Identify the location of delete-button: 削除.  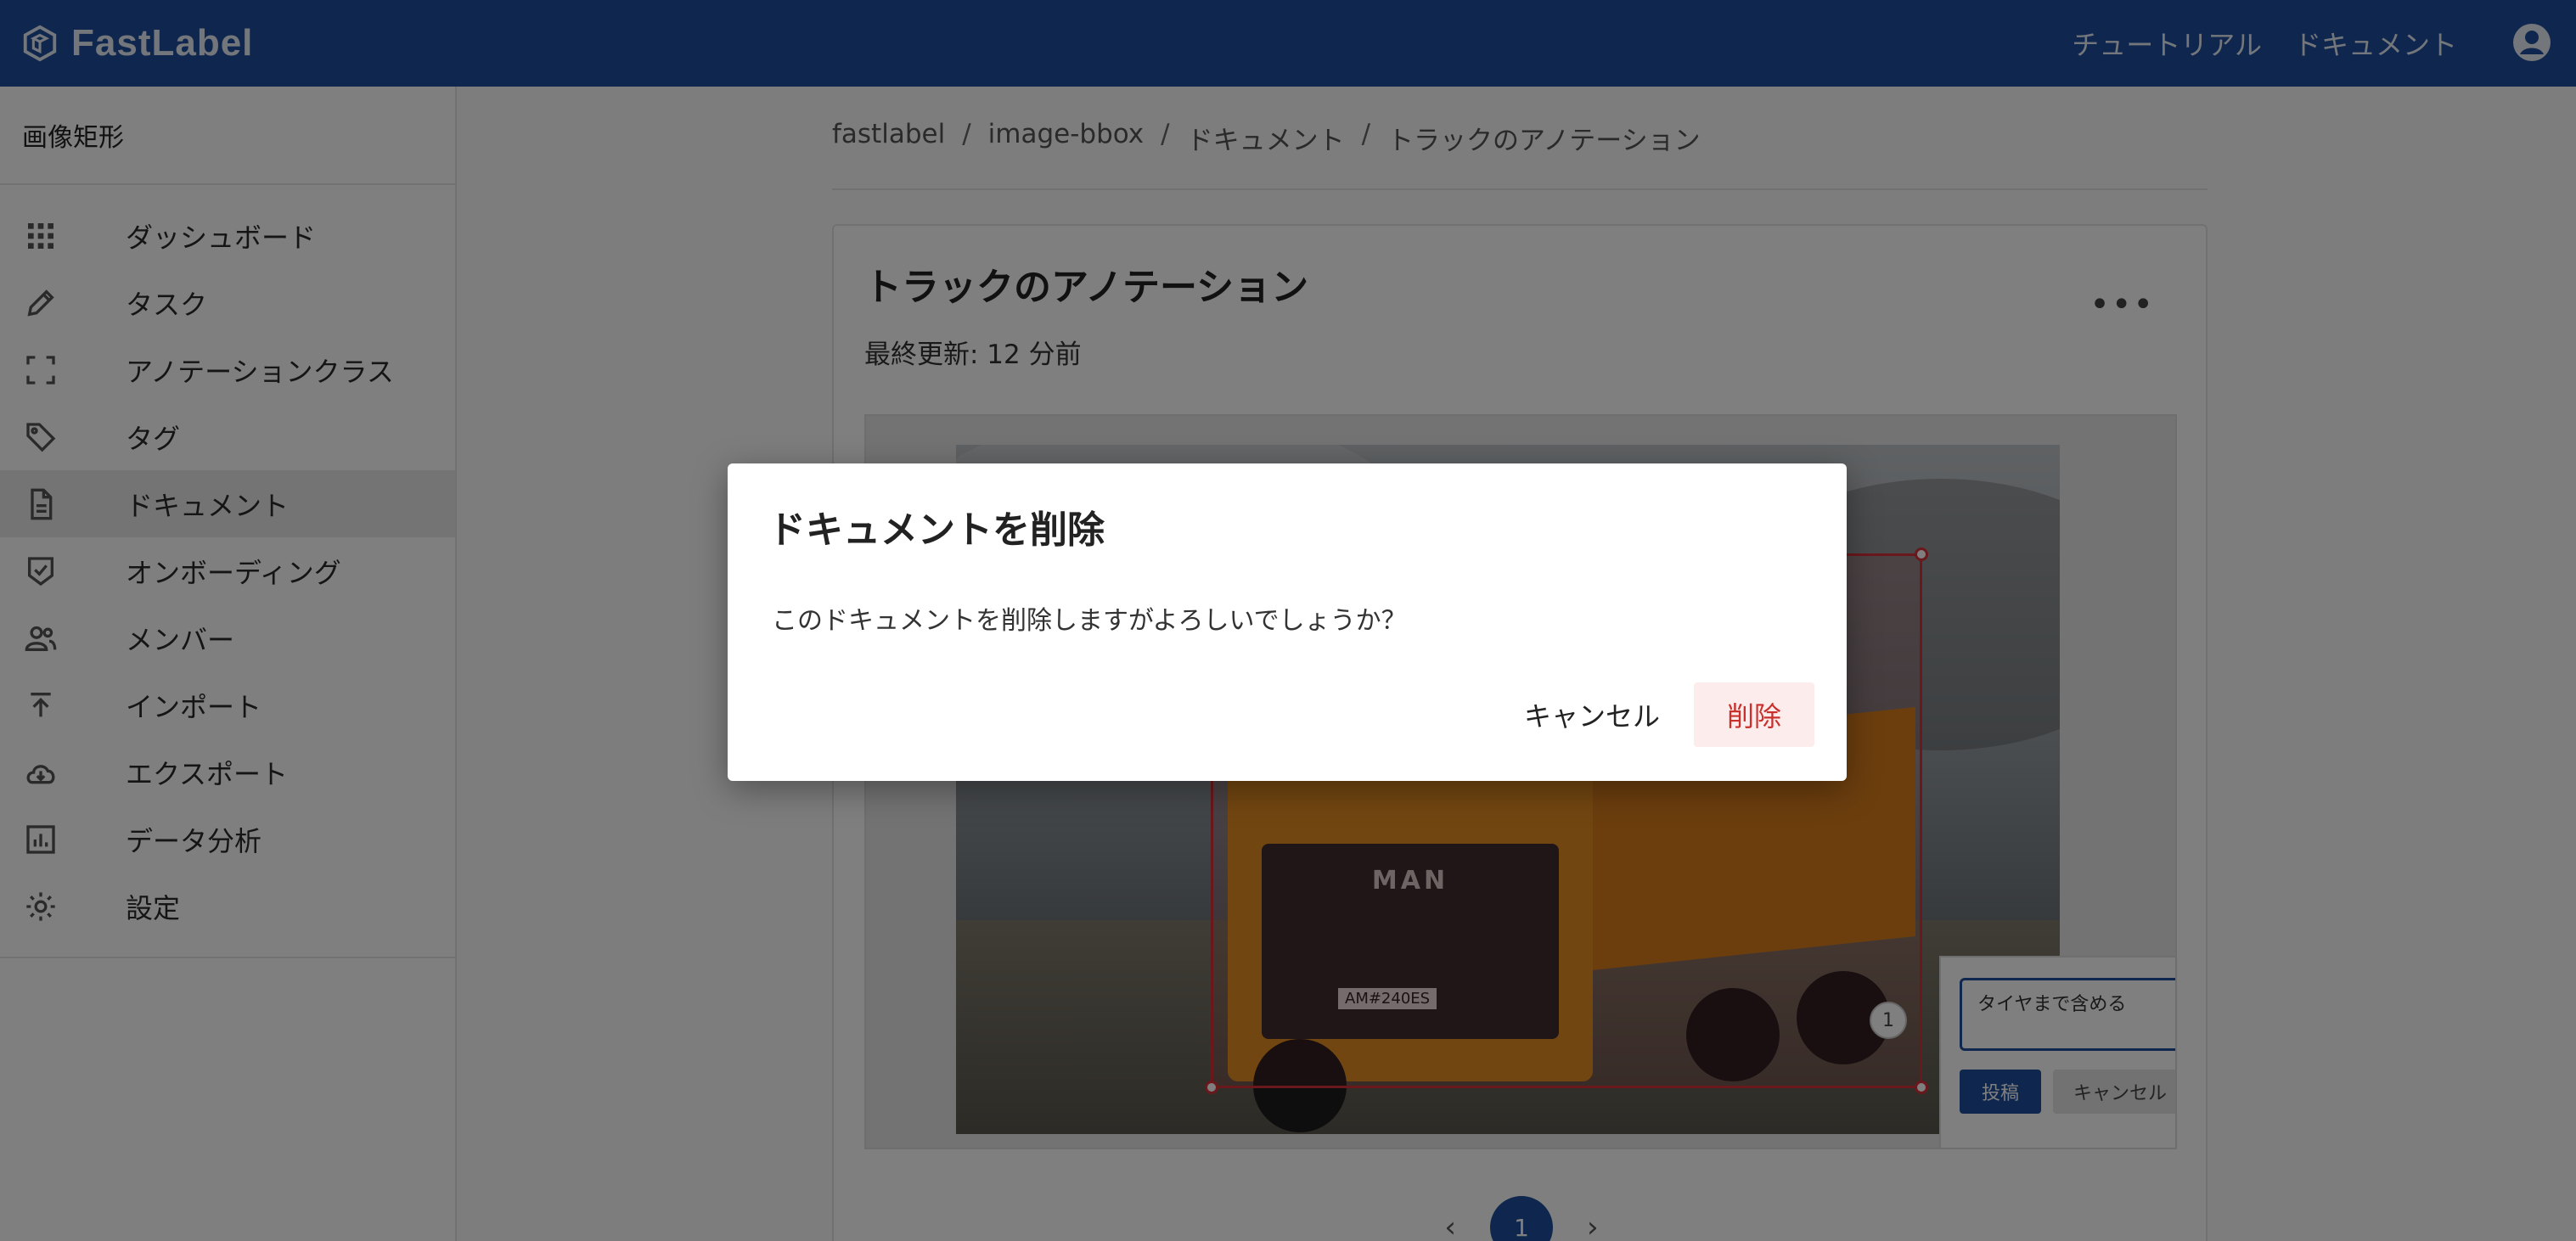
(1754, 714).